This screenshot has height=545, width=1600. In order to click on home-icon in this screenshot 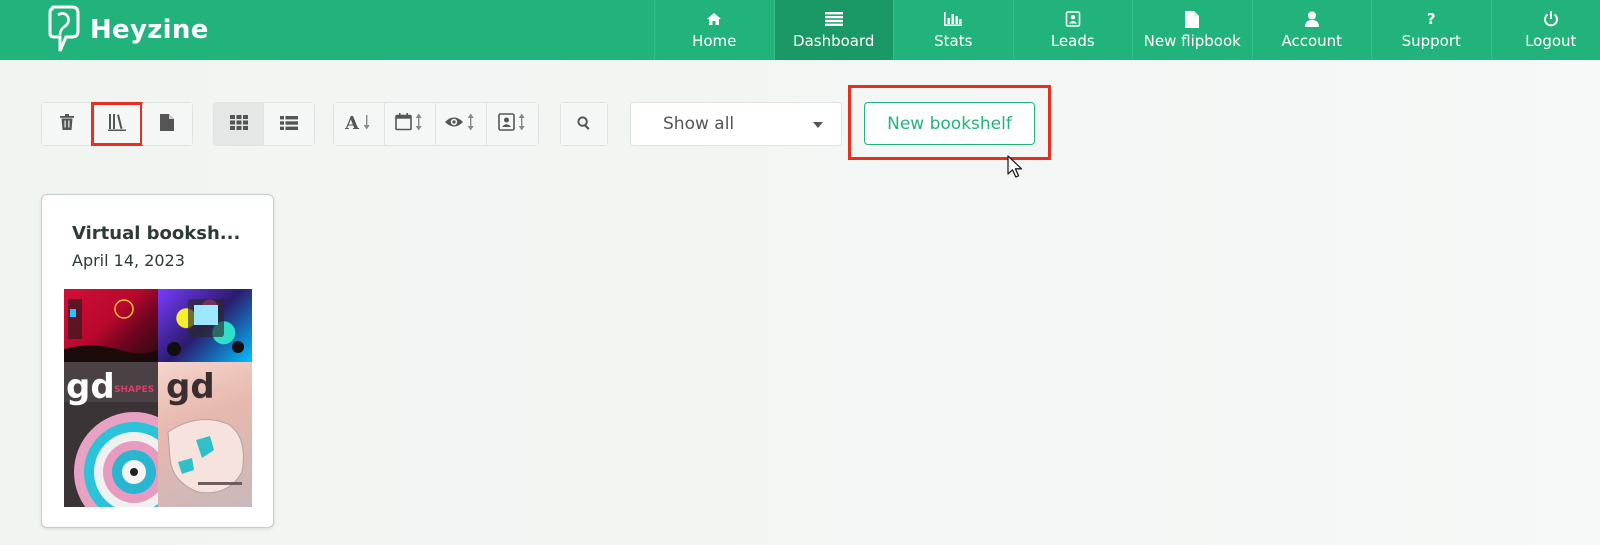, I will do `click(714, 19)`.